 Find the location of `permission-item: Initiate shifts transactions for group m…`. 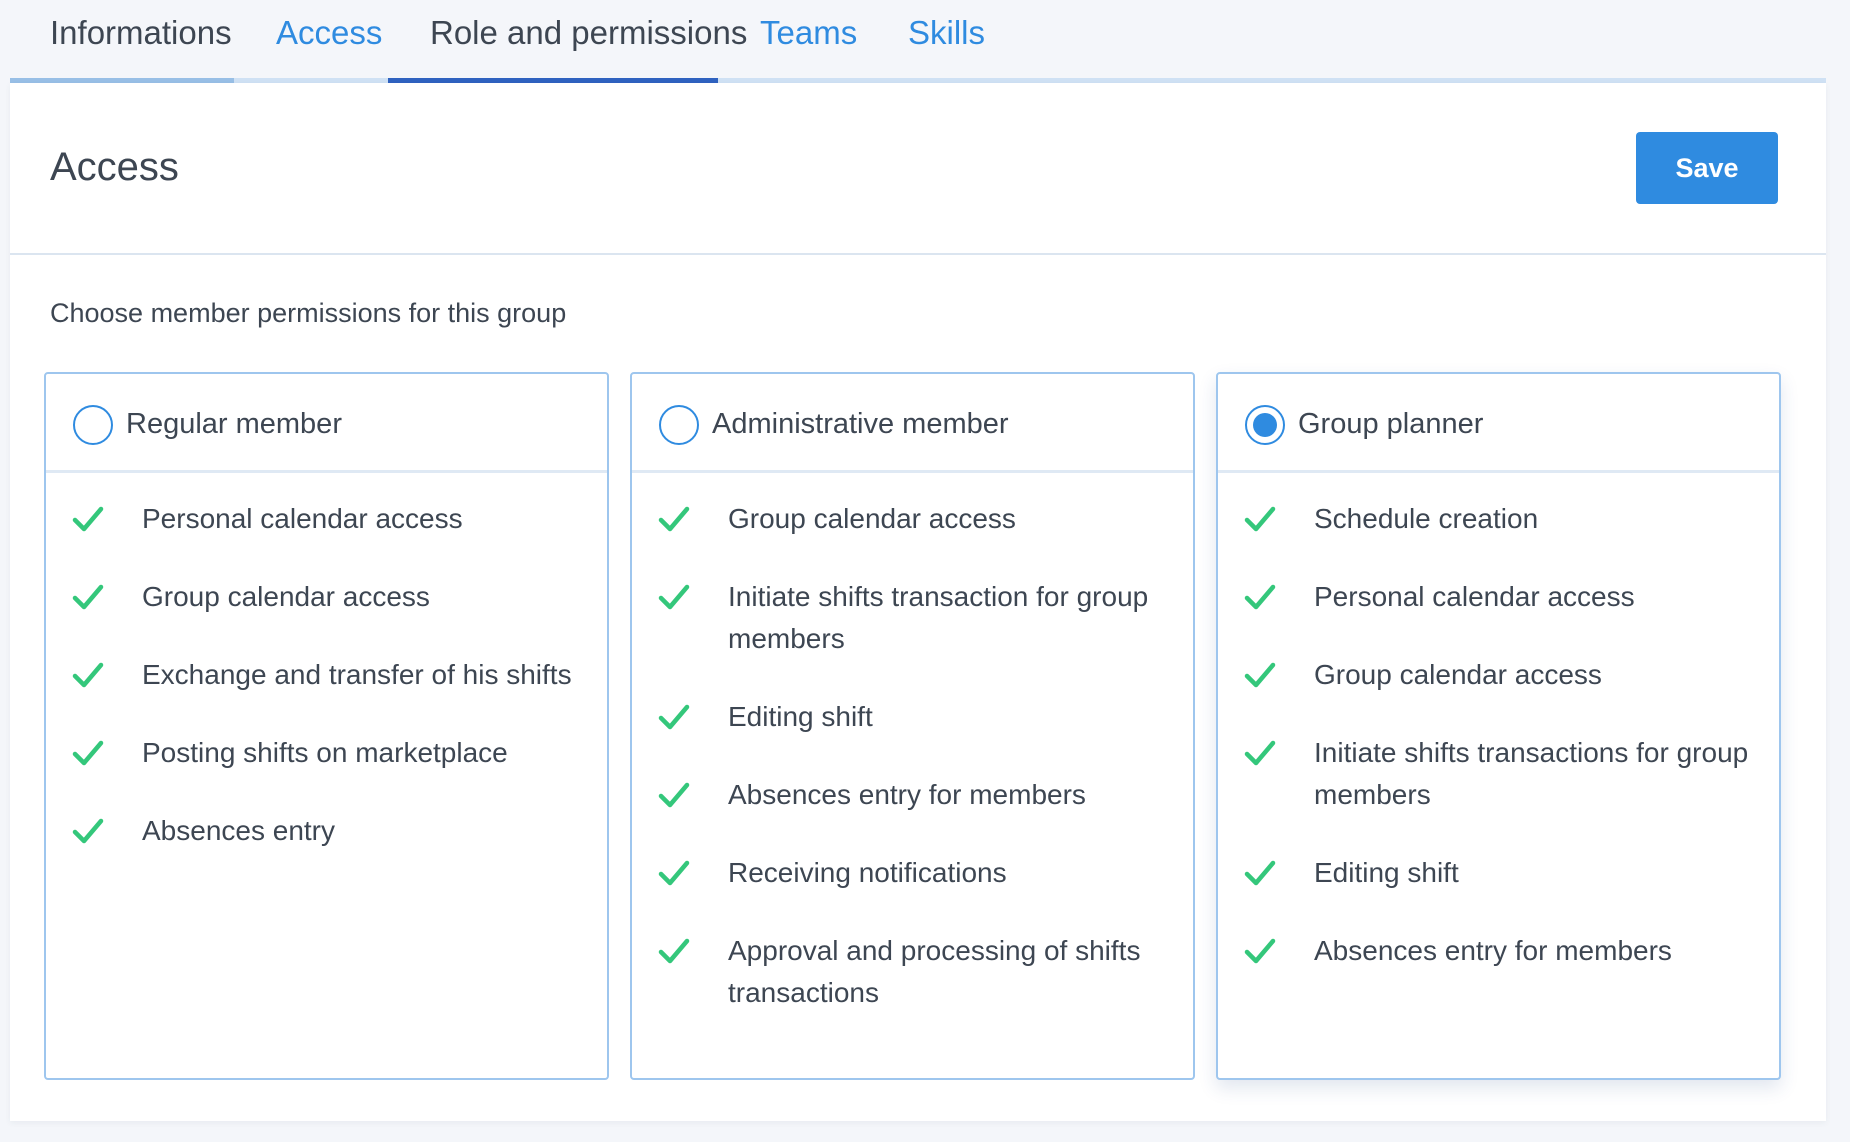

permission-item: Initiate shifts transactions for group m… is located at coordinates (1498, 774).